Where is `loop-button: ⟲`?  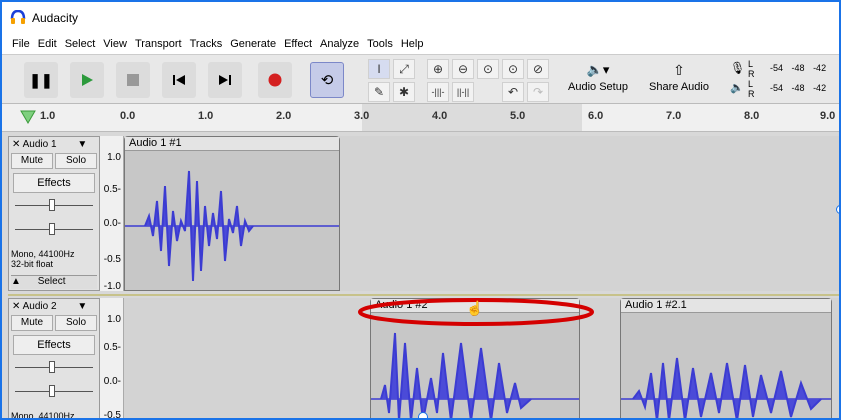
loop-button: ⟲ is located at coordinates (327, 80).